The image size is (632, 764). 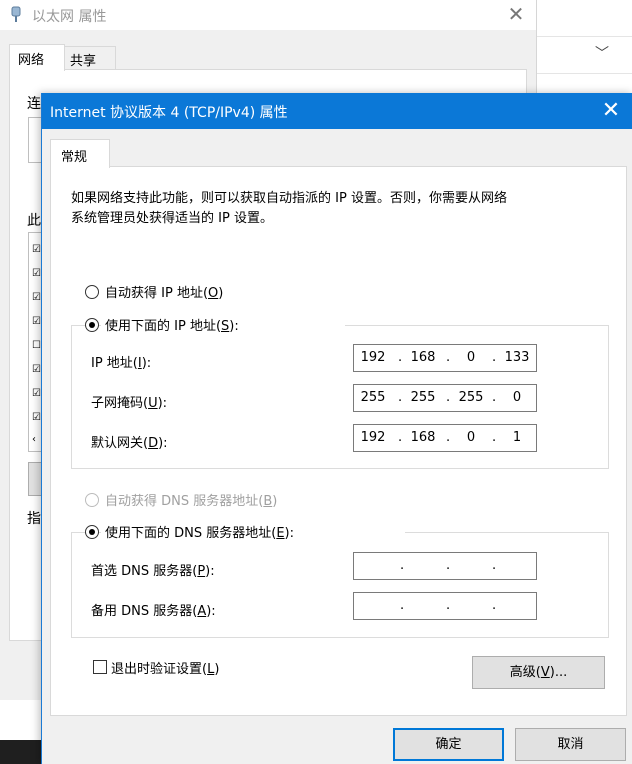 What do you see at coordinates (74, 157) in the screenshot?
I see `tab-general-label: 常规` at bounding box center [74, 157].